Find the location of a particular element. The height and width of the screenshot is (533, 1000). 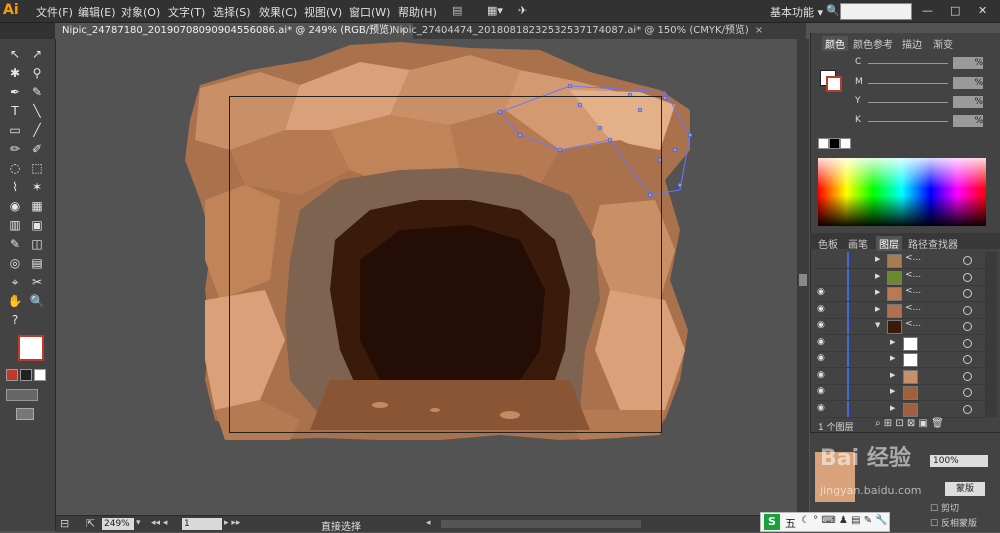

slider-y-value: % is located at coordinates (968, 102).